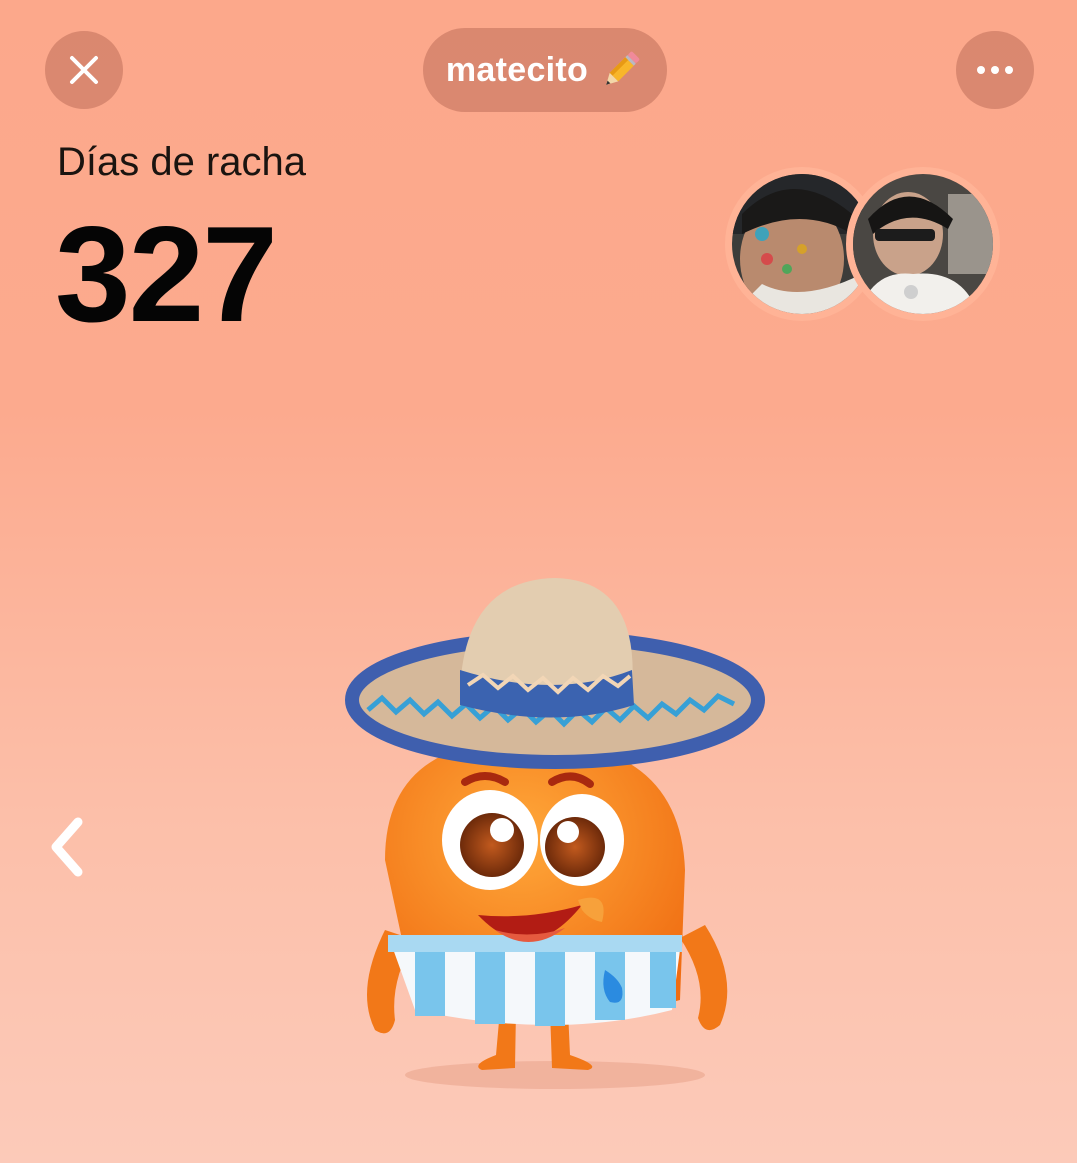  What do you see at coordinates (182, 162) in the screenshot?
I see `streak-label: Días de racha` at bounding box center [182, 162].